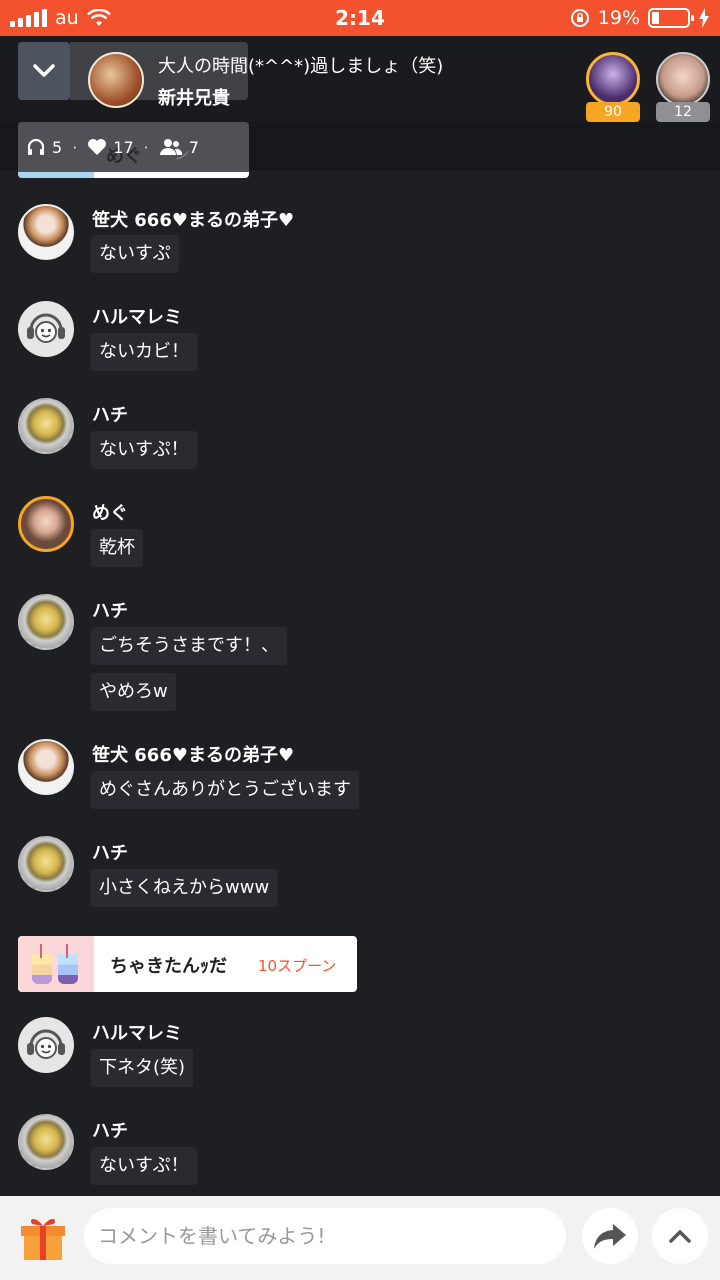  I want to click on chevron-down-icon, so click(44, 70).